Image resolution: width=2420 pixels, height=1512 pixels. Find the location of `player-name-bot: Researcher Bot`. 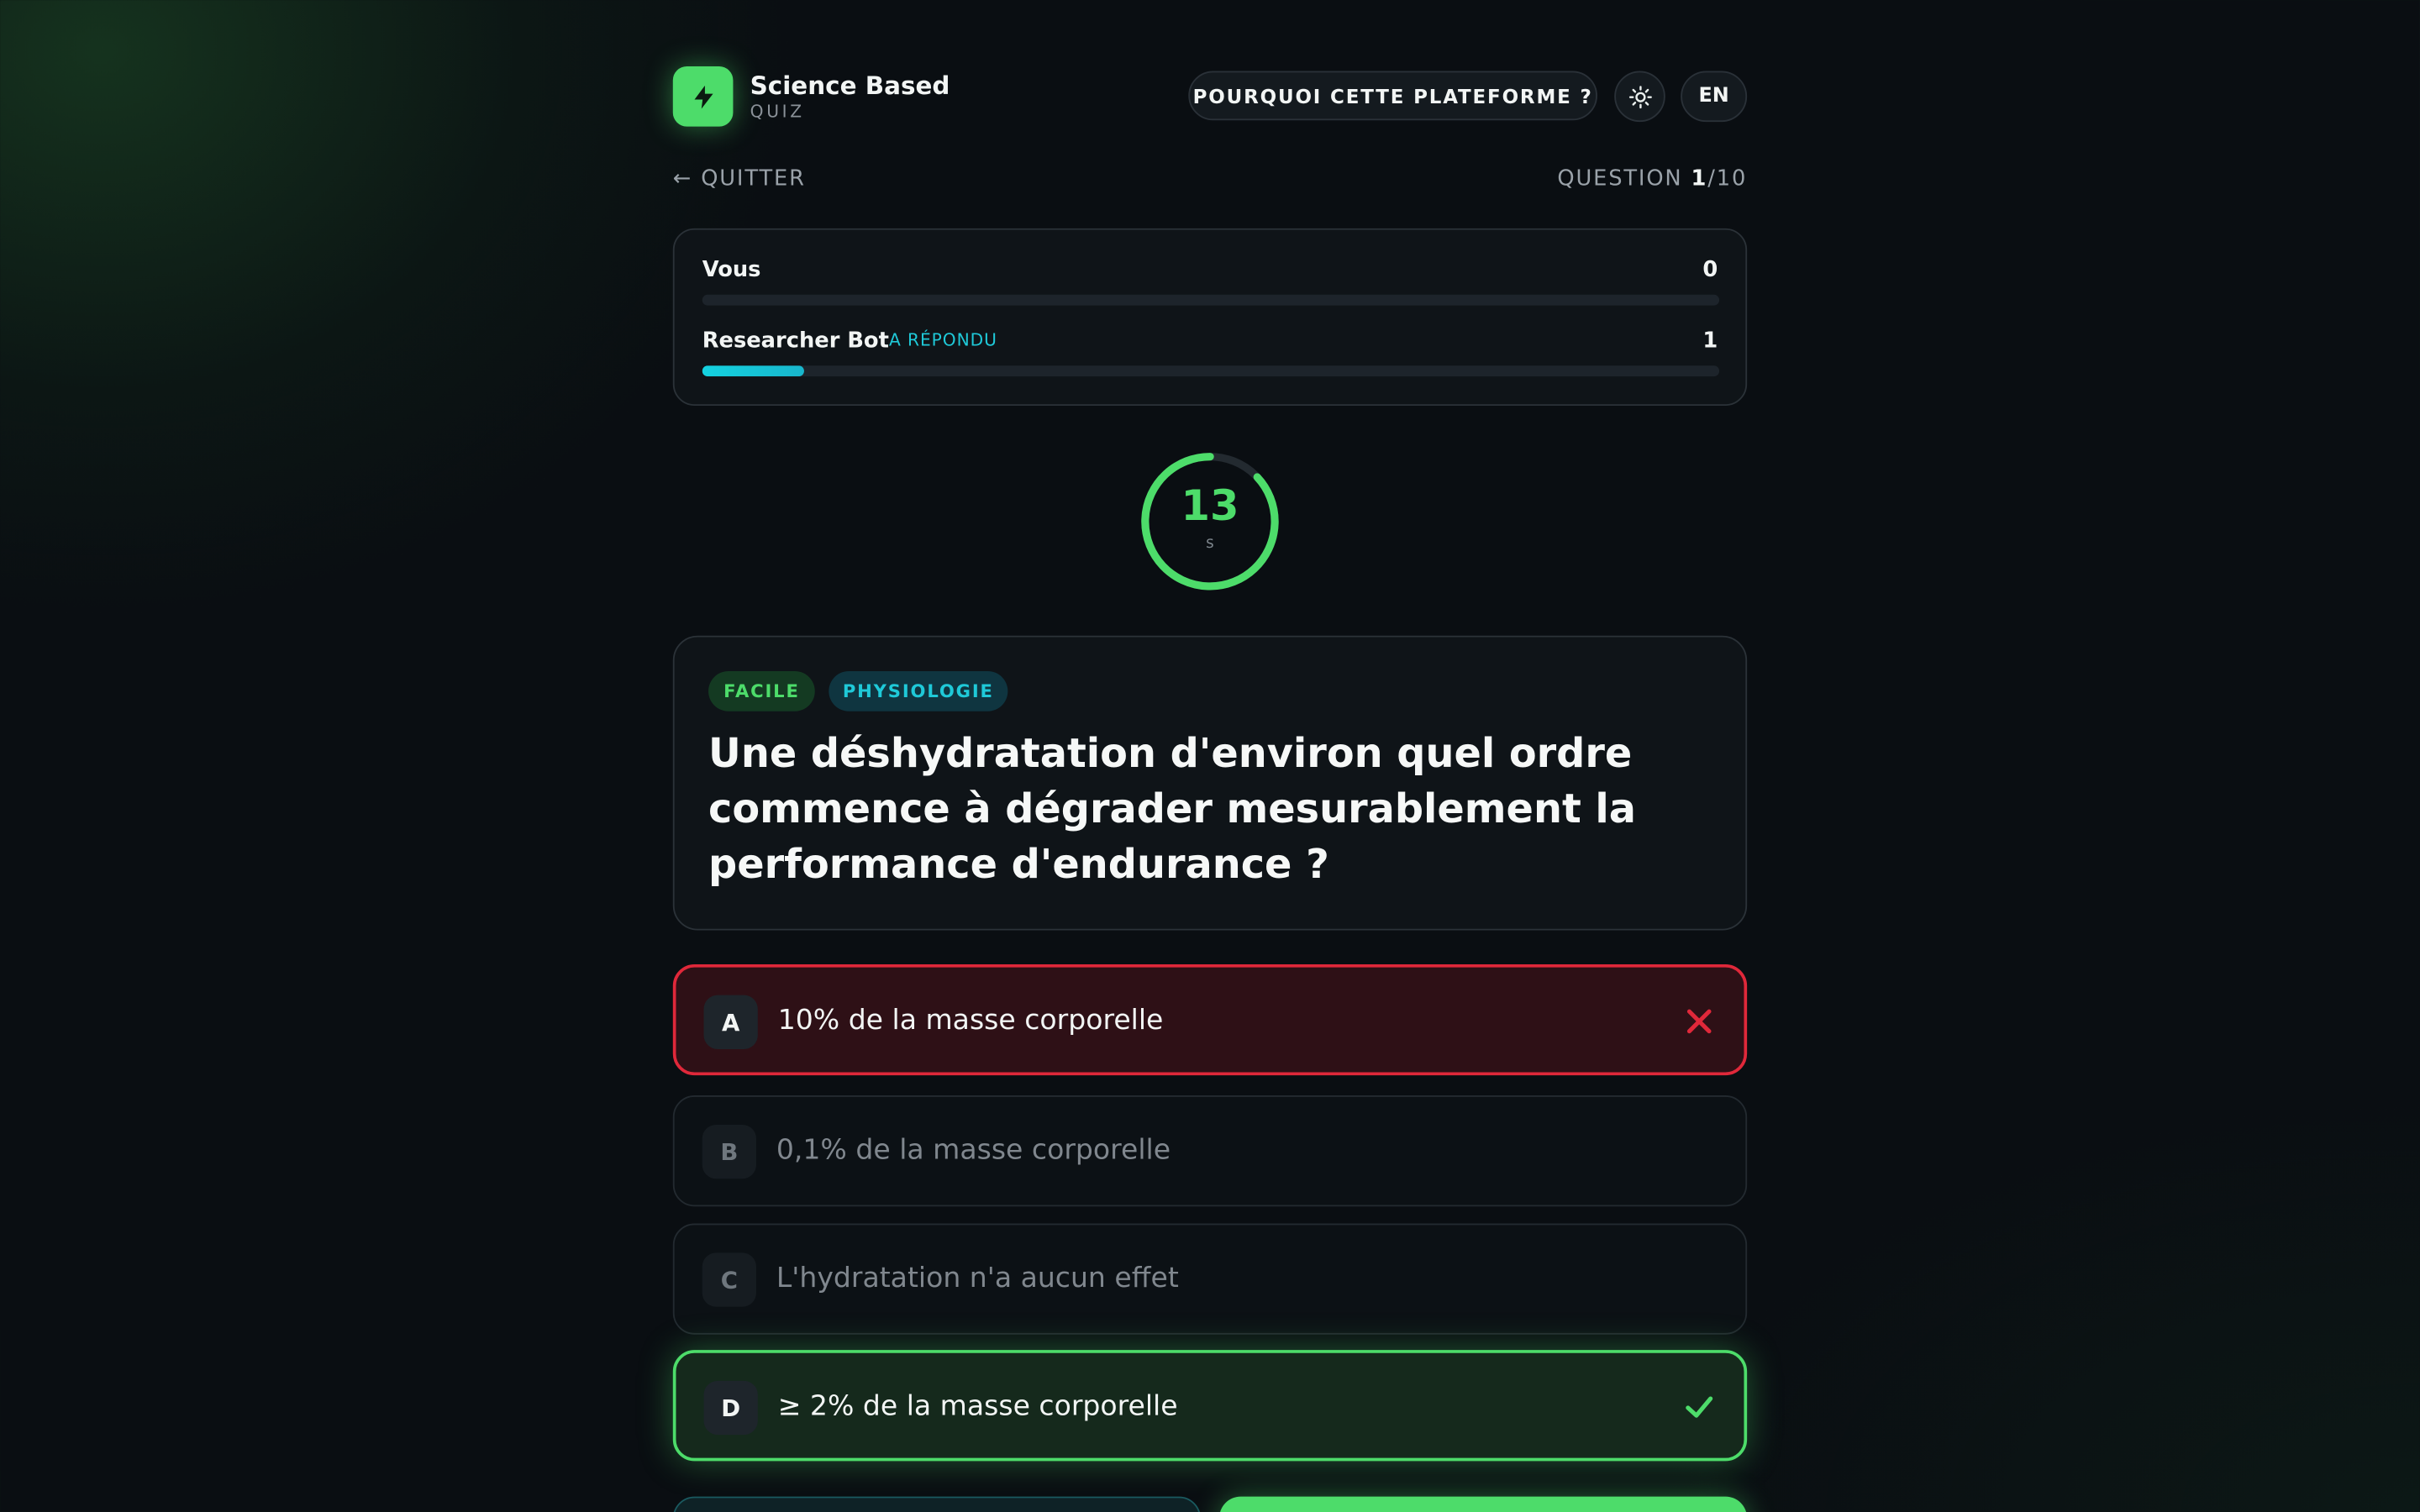

player-name-bot: Researcher Bot is located at coordinates (795, 341).